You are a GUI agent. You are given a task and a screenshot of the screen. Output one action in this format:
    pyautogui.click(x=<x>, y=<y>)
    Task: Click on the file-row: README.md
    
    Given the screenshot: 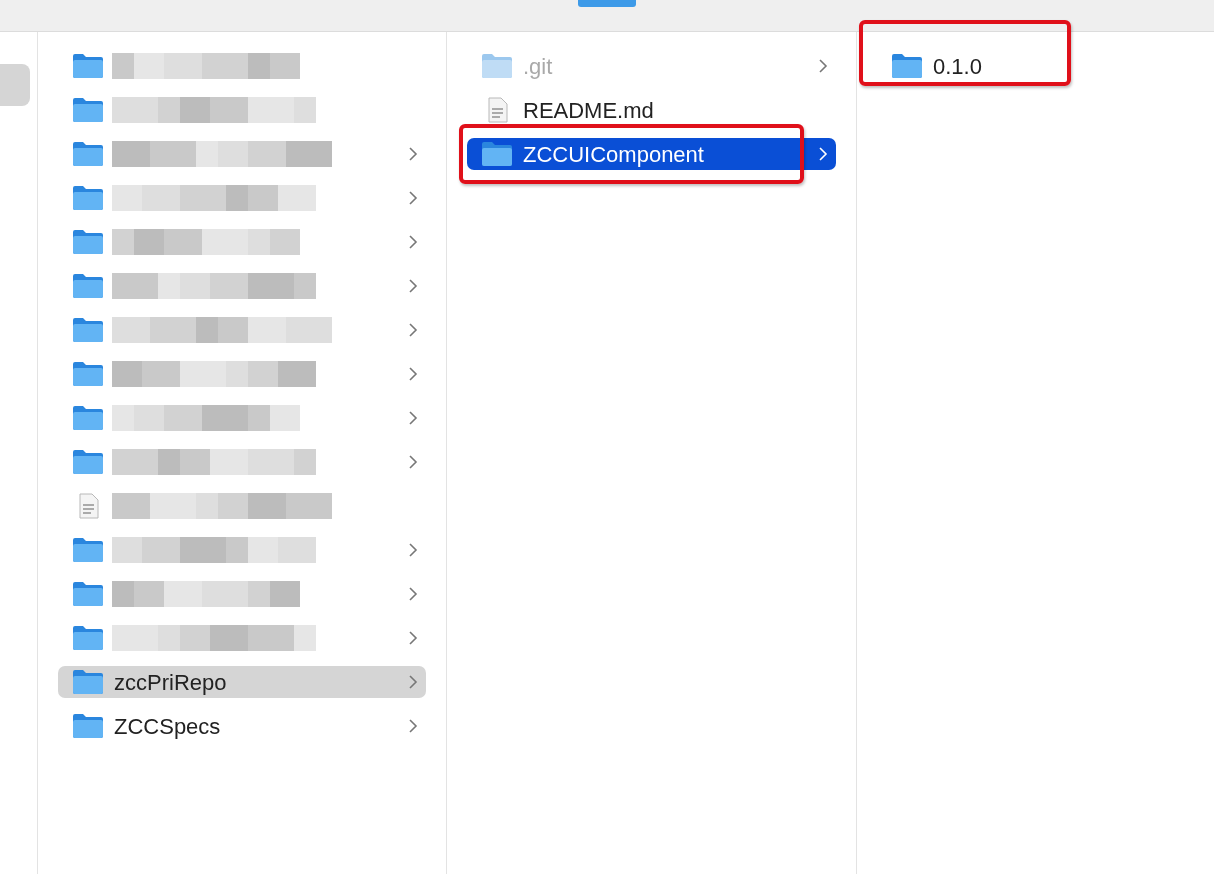 What is the action you would take?
    pyautogui.click(x=651, y=110)
    